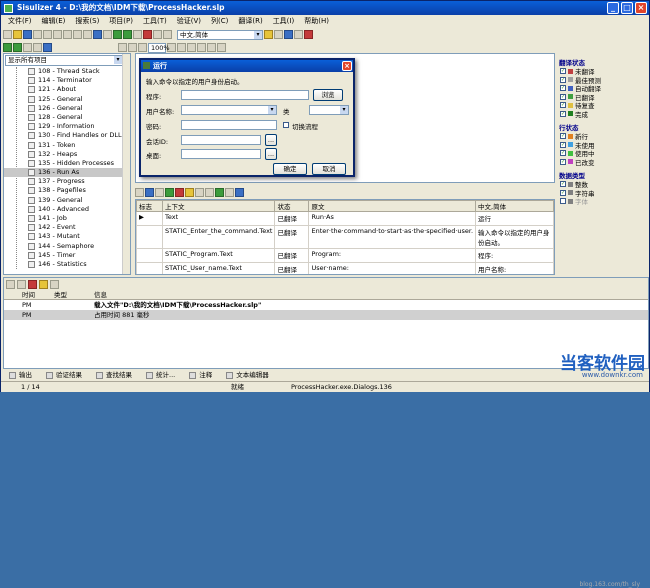 Image resolution: width=650 pixels, height=588 pixels. What do you see at coordinates (218, 218) in the screenshot?
I see `cell-context: Text` at bounding box center [218, 218].